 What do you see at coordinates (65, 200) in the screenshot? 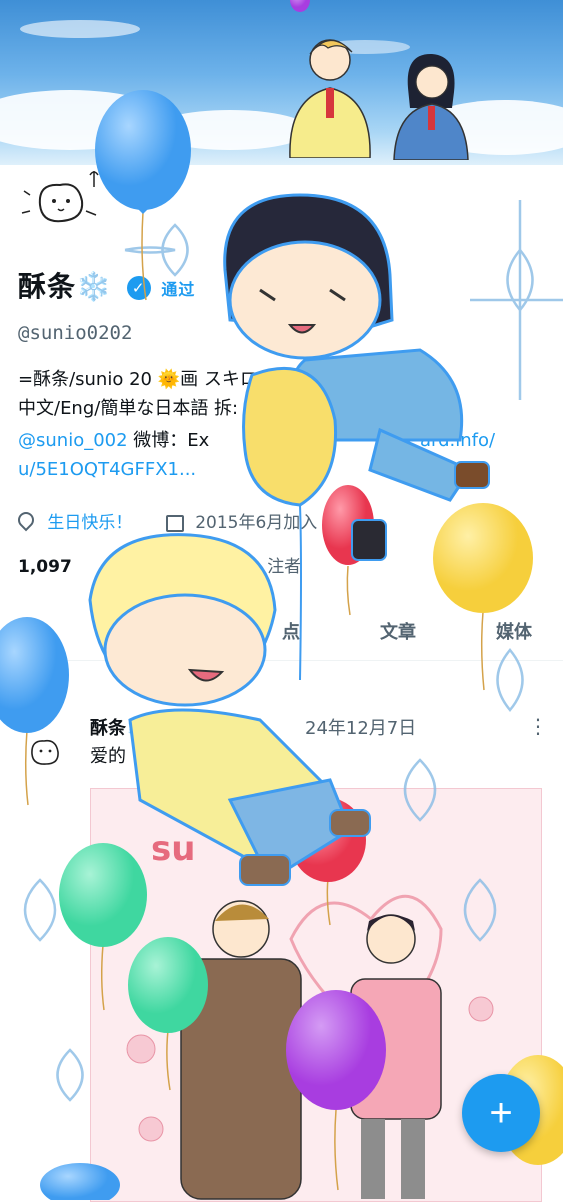
I see `profile-avatar` at bounding box center [65, 200].